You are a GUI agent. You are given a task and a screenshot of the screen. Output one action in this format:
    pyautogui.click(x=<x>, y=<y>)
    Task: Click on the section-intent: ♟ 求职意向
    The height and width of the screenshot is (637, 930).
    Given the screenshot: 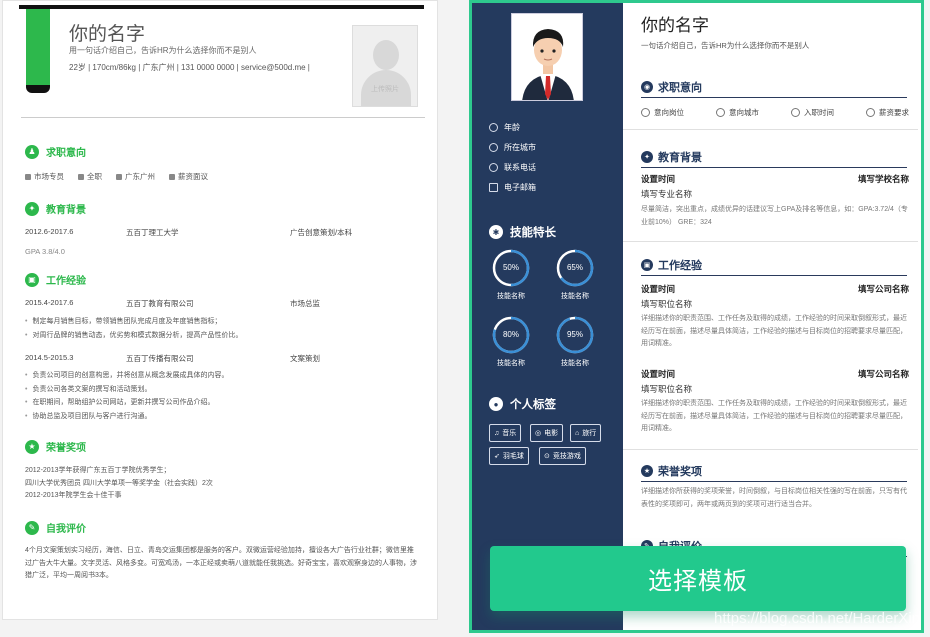 What is the action you would take?
    pyautogui.click(x=55, y=151)
    